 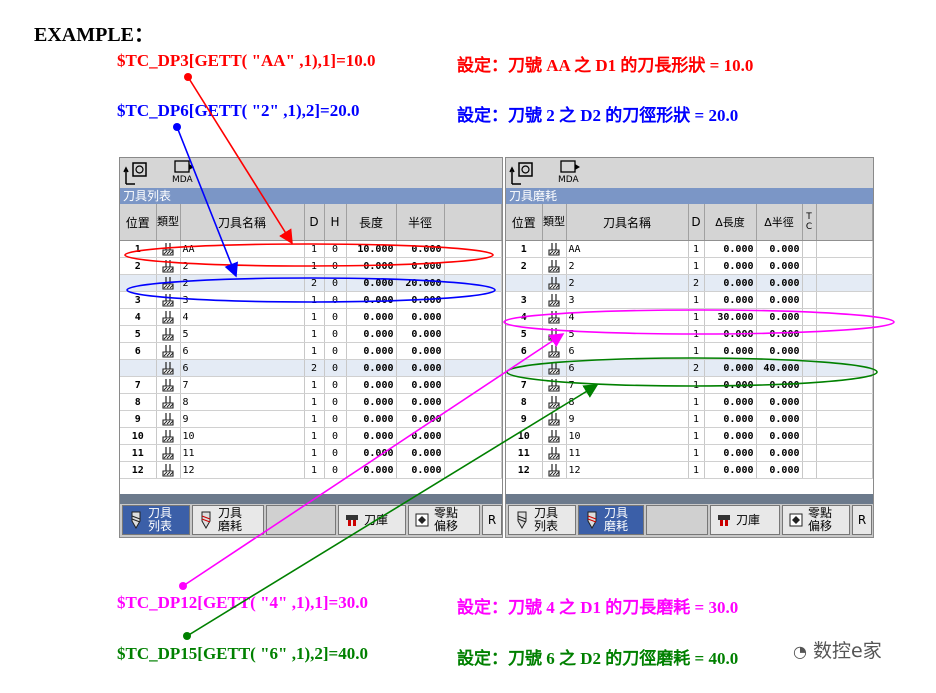 I want to click on table-row: 9 9 1 0.000 0.000, so click(x=689, y=419).